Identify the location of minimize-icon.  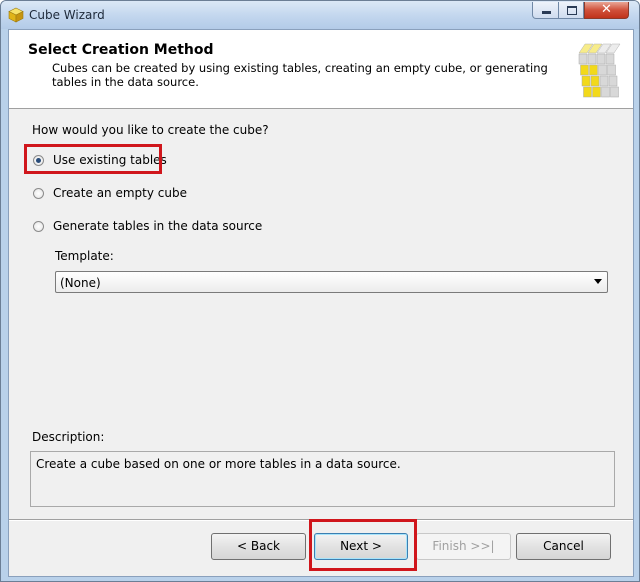
(546, 12).